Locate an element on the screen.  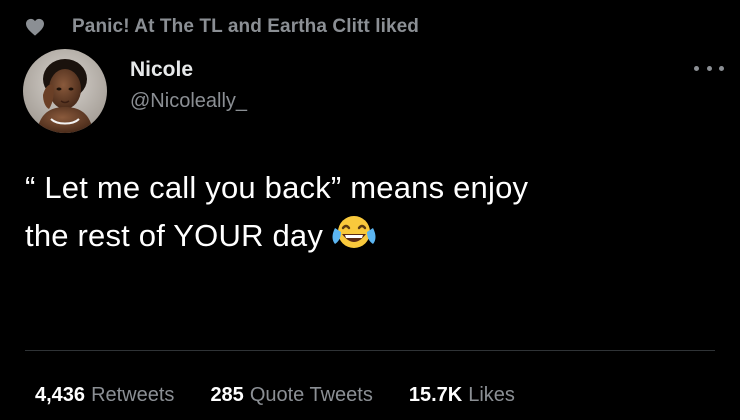
divider is located at coordinates (370, 350).